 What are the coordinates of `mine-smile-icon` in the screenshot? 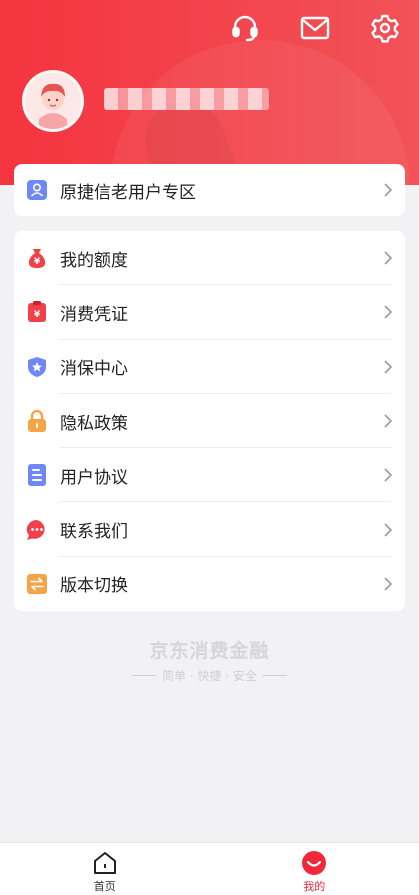 It's located at (314, 863).